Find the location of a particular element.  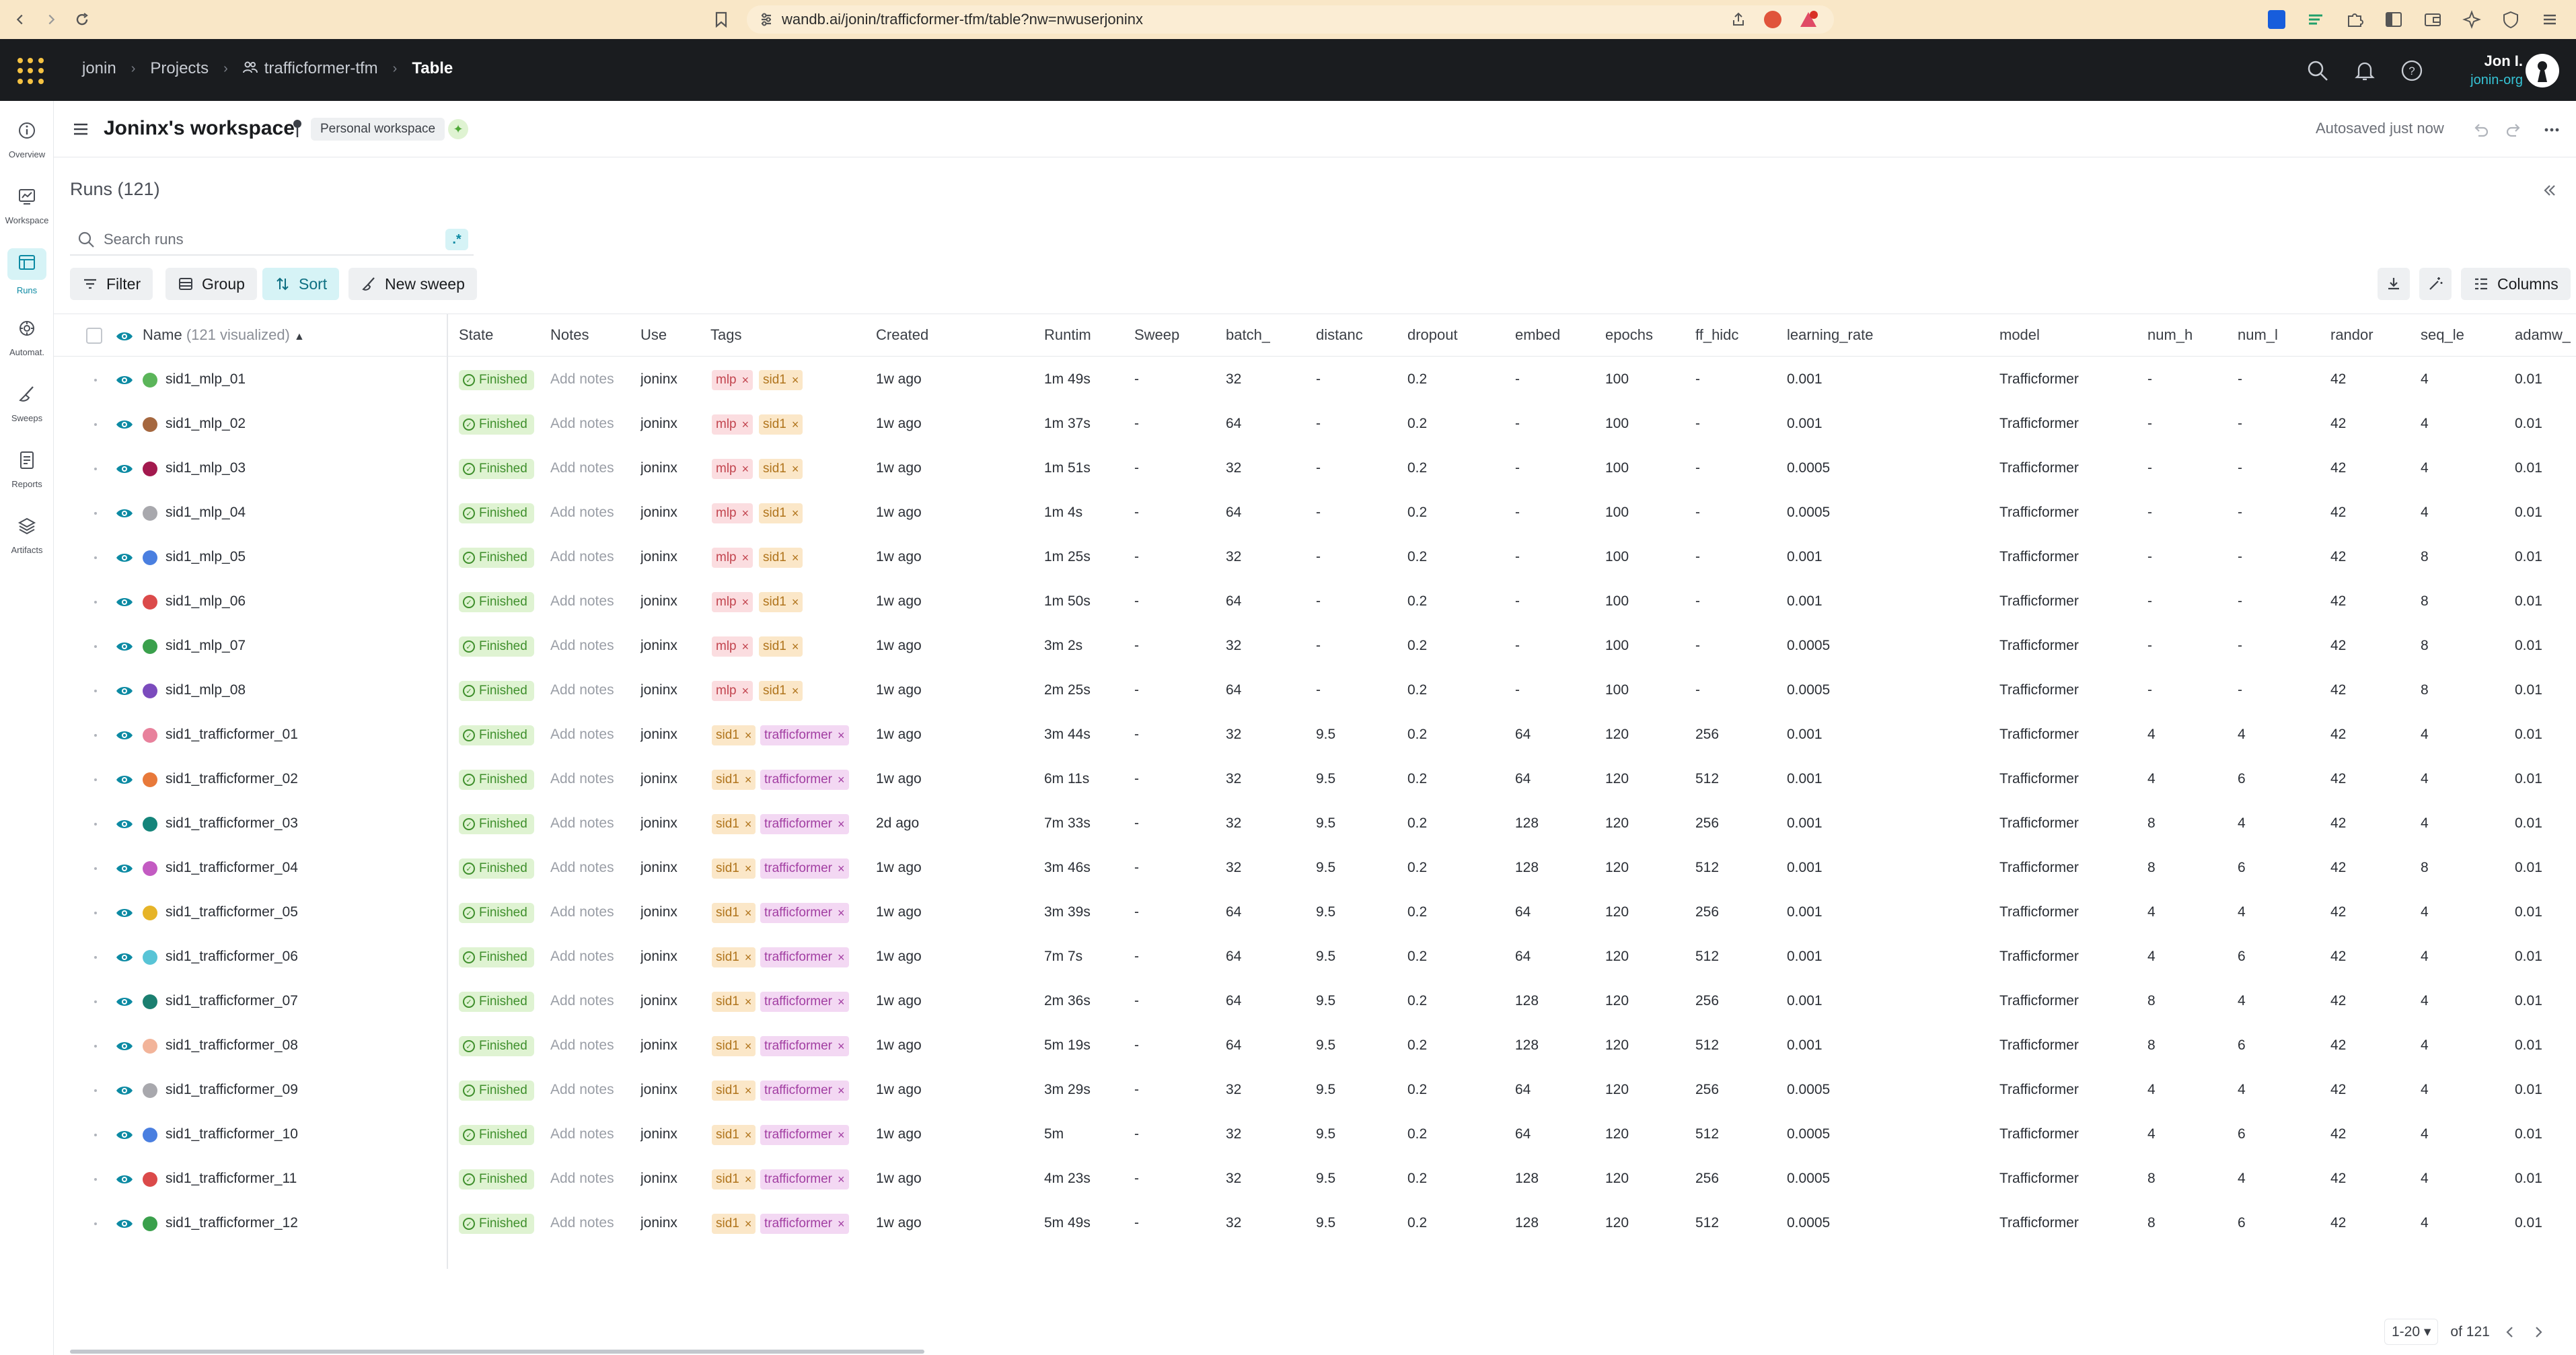

workspace-title: Joninx's workspace is located at coordinates (199, 128).